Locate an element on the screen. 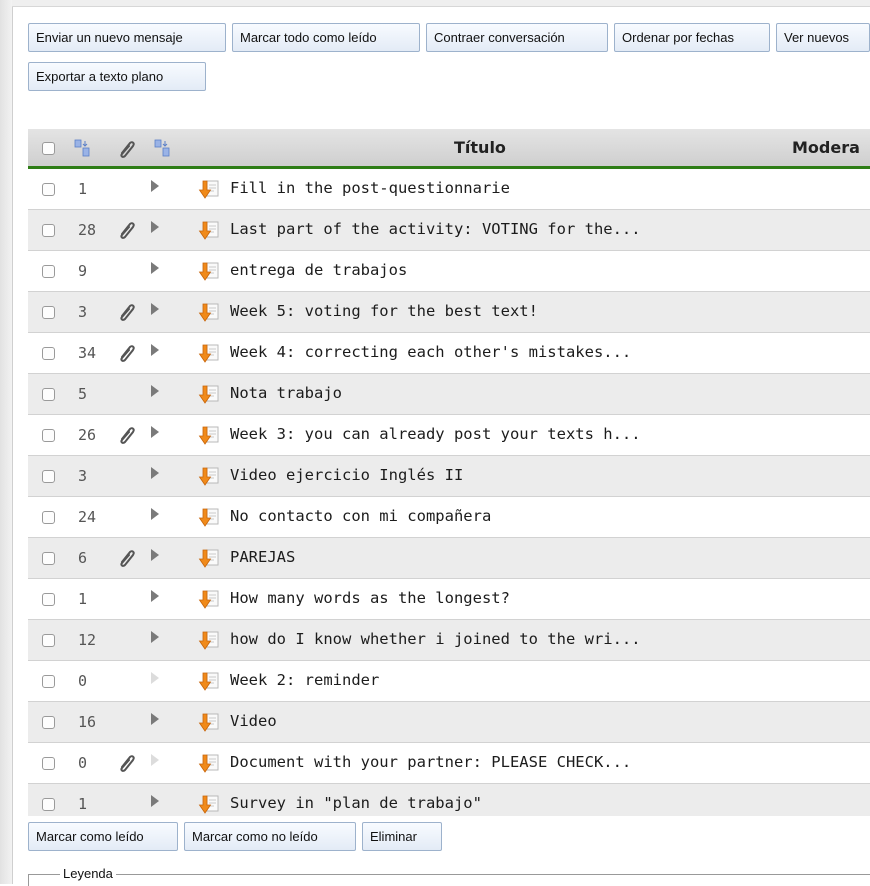 The image size is (870, 886). table-header: Título Modera is located at coordinates (449, 149).